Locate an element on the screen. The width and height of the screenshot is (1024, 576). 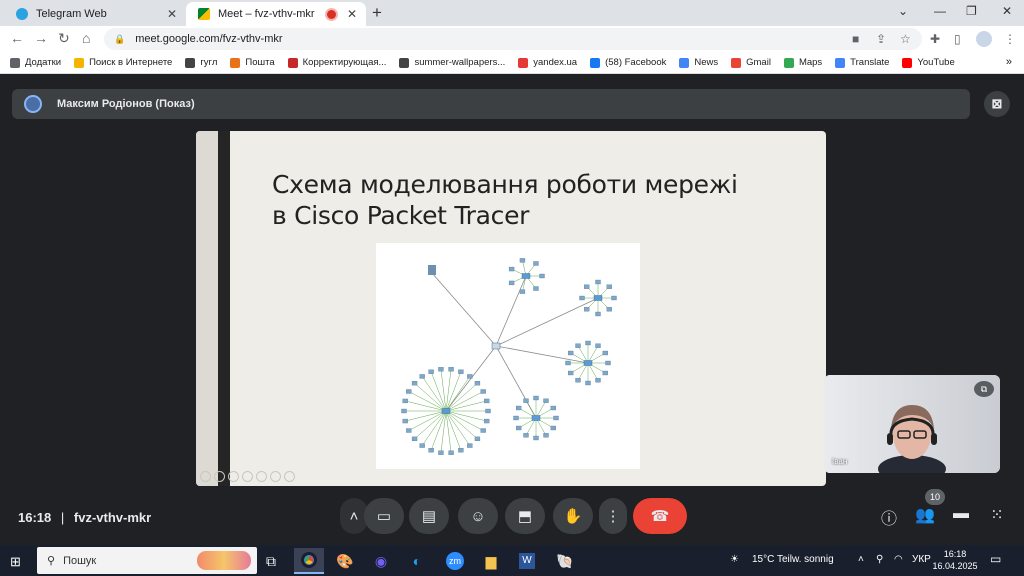
menu-icon: ⋮ is located at coordinates (1010, 39).